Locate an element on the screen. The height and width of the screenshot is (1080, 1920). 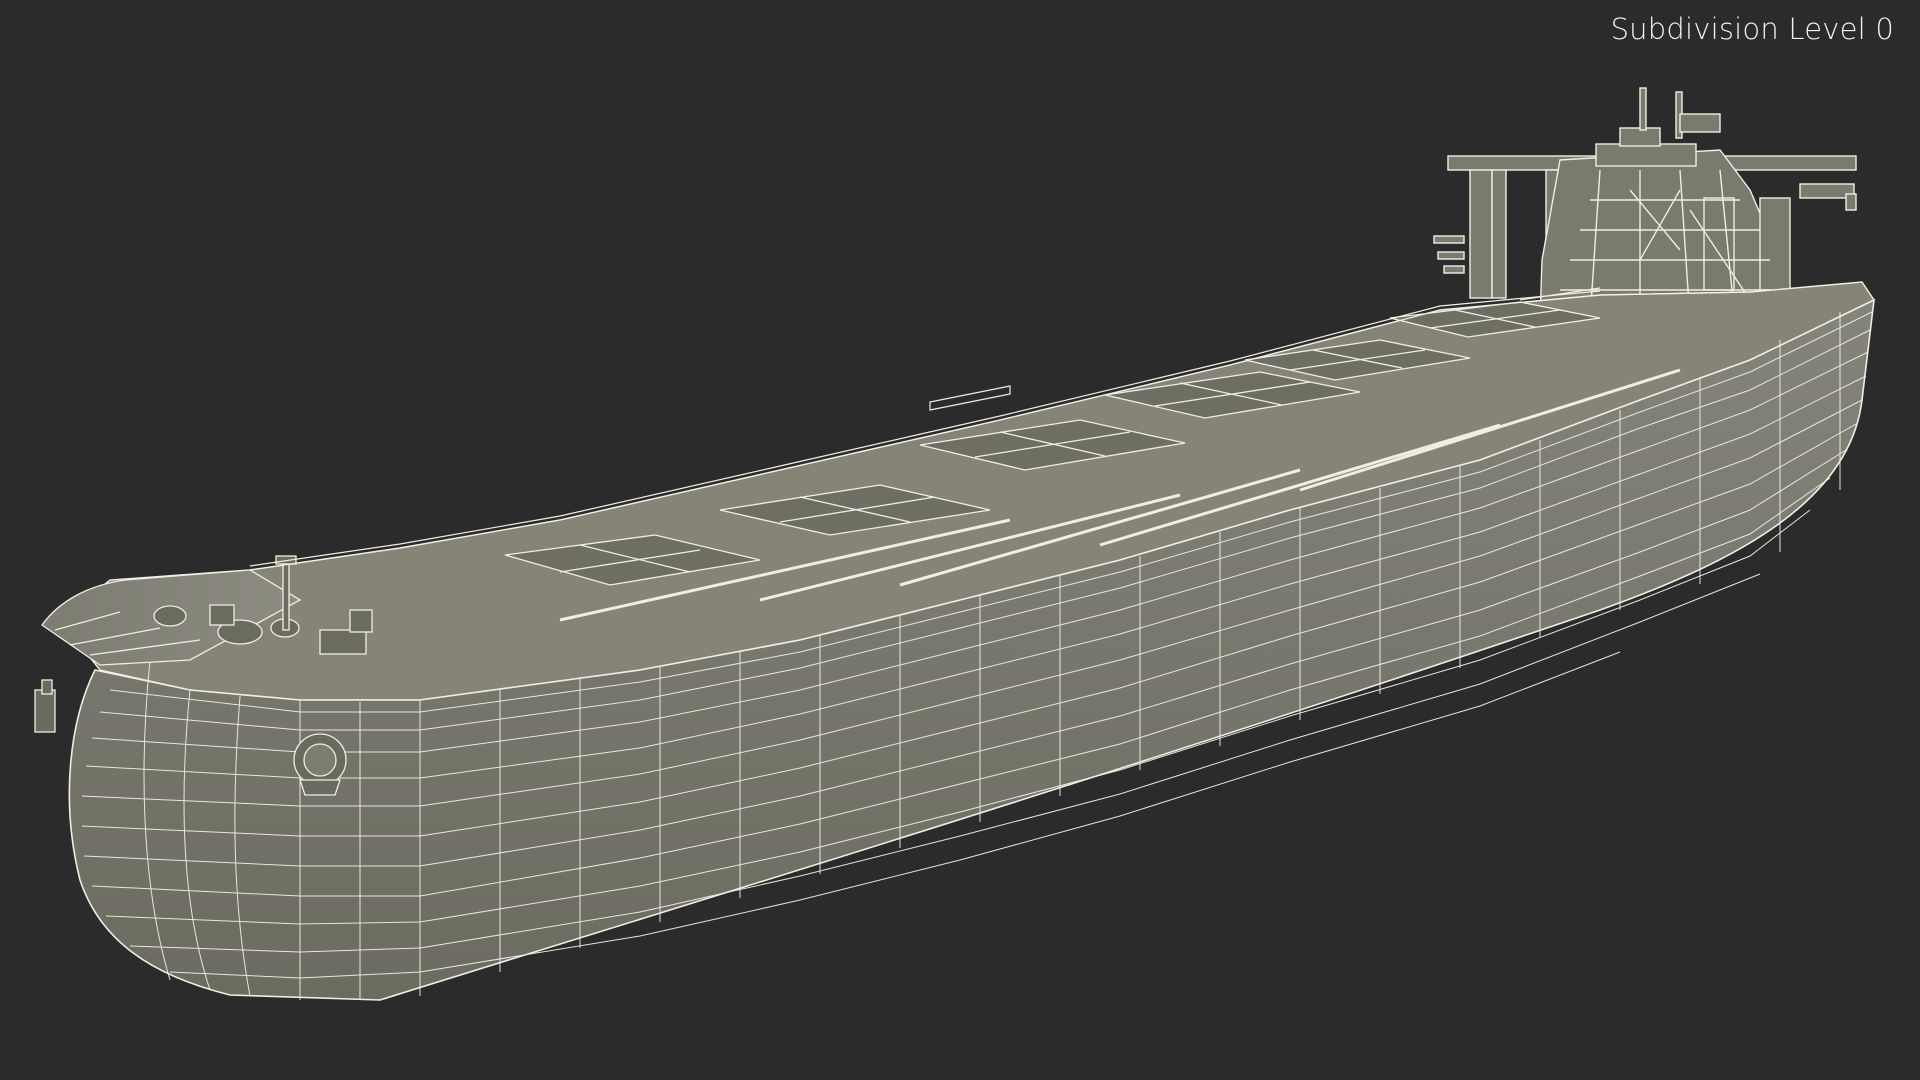
superstructure is located at coordinates (1645, 204).